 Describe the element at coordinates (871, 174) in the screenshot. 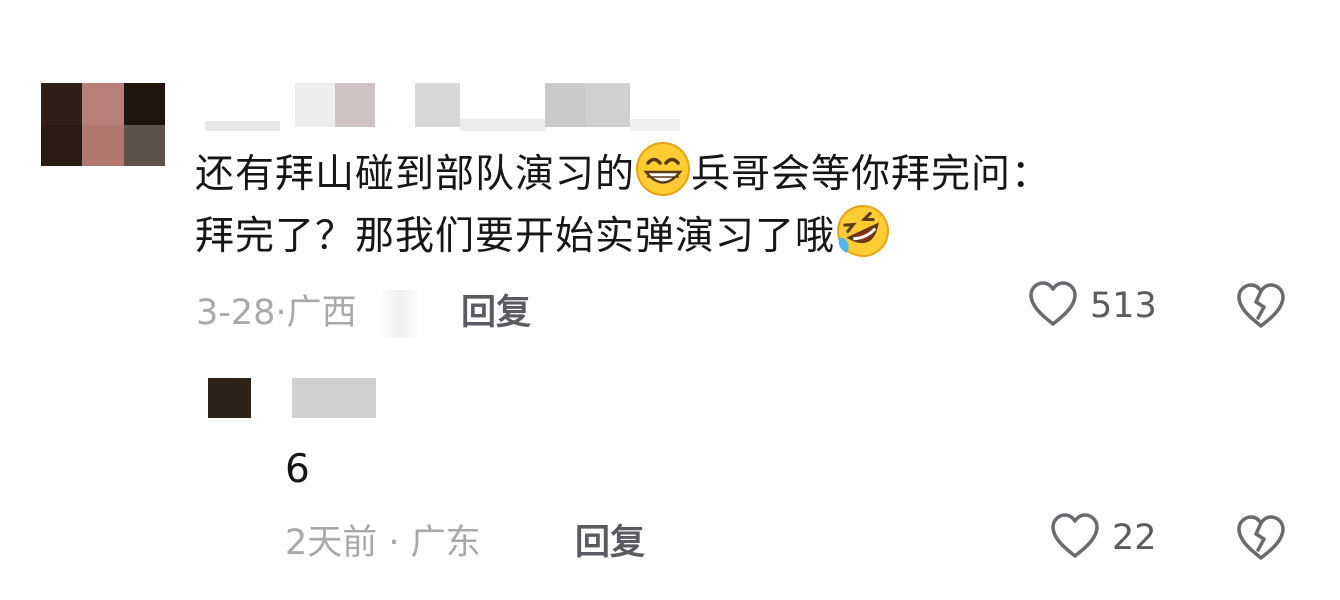

I see `comment-text-line1-end: 兵哥会等你拜完问：` at that location.